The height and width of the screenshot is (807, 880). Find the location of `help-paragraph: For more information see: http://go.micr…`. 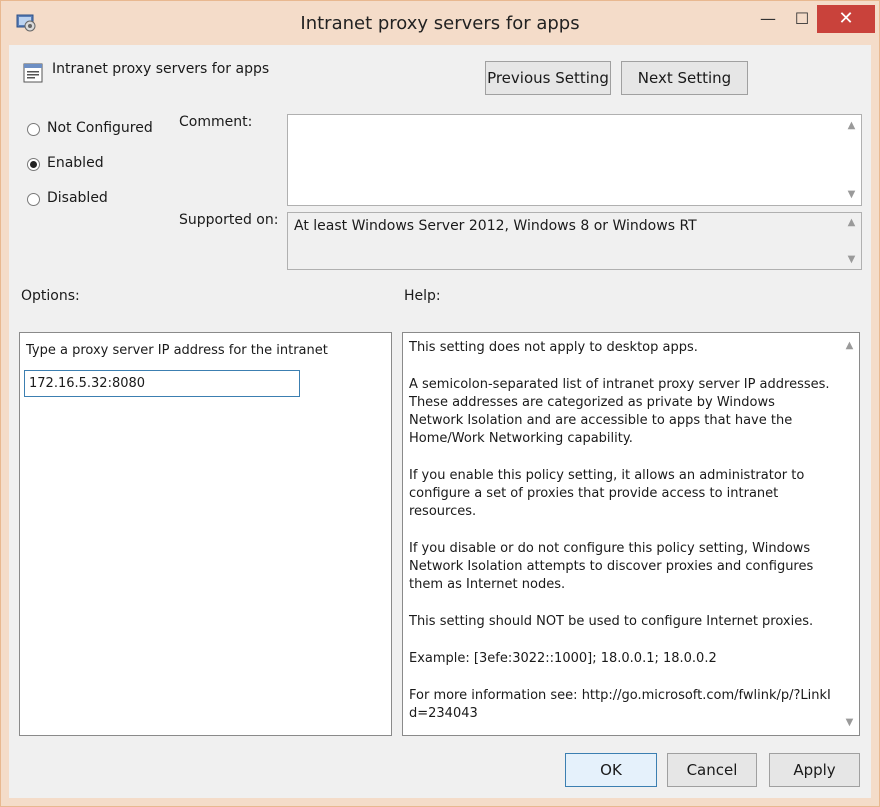

help-paragraph: For more information see: http://go.micr… is located at coordinates (620, 704).